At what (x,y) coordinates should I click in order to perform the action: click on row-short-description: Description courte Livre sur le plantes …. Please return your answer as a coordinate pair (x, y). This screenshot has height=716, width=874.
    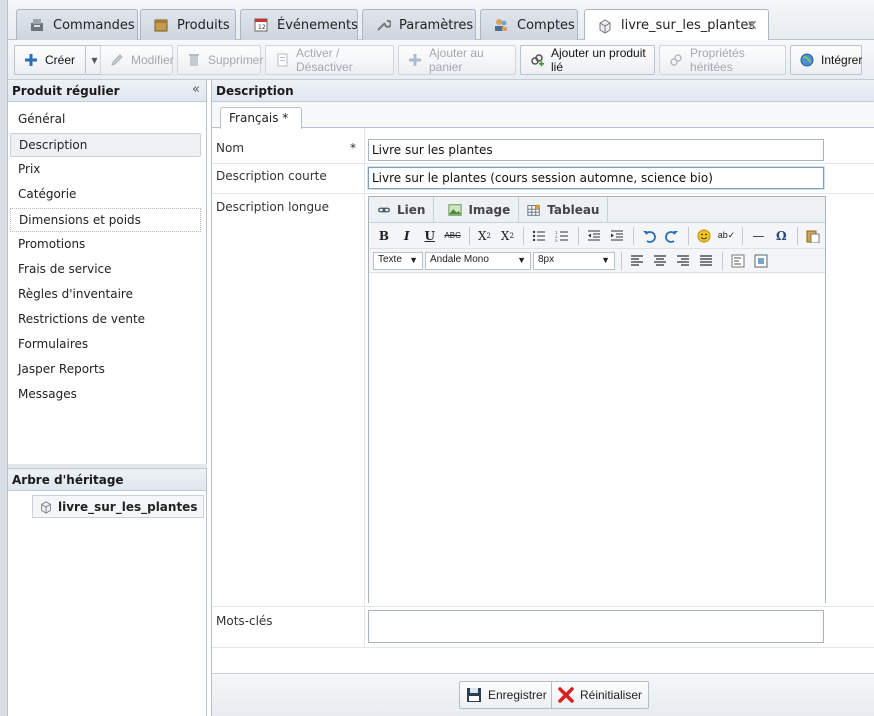
    Looking at the image, I should click on (543, 179).